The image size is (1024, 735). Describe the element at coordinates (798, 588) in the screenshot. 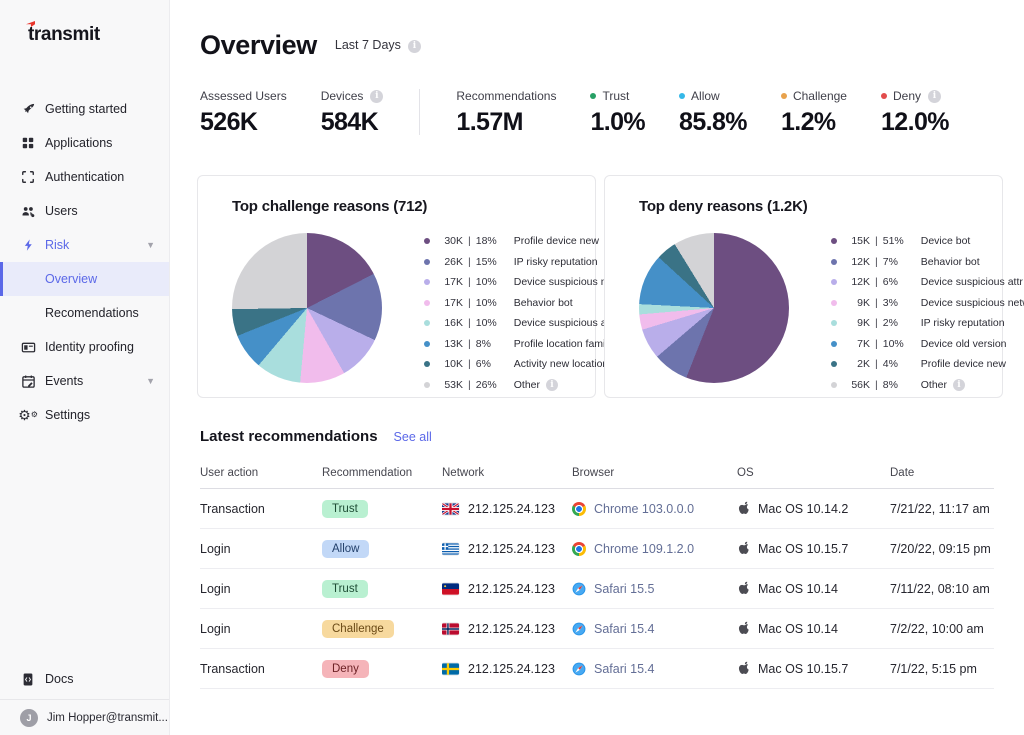

I see `os-version-text: Mac OS 10.14` at that location.